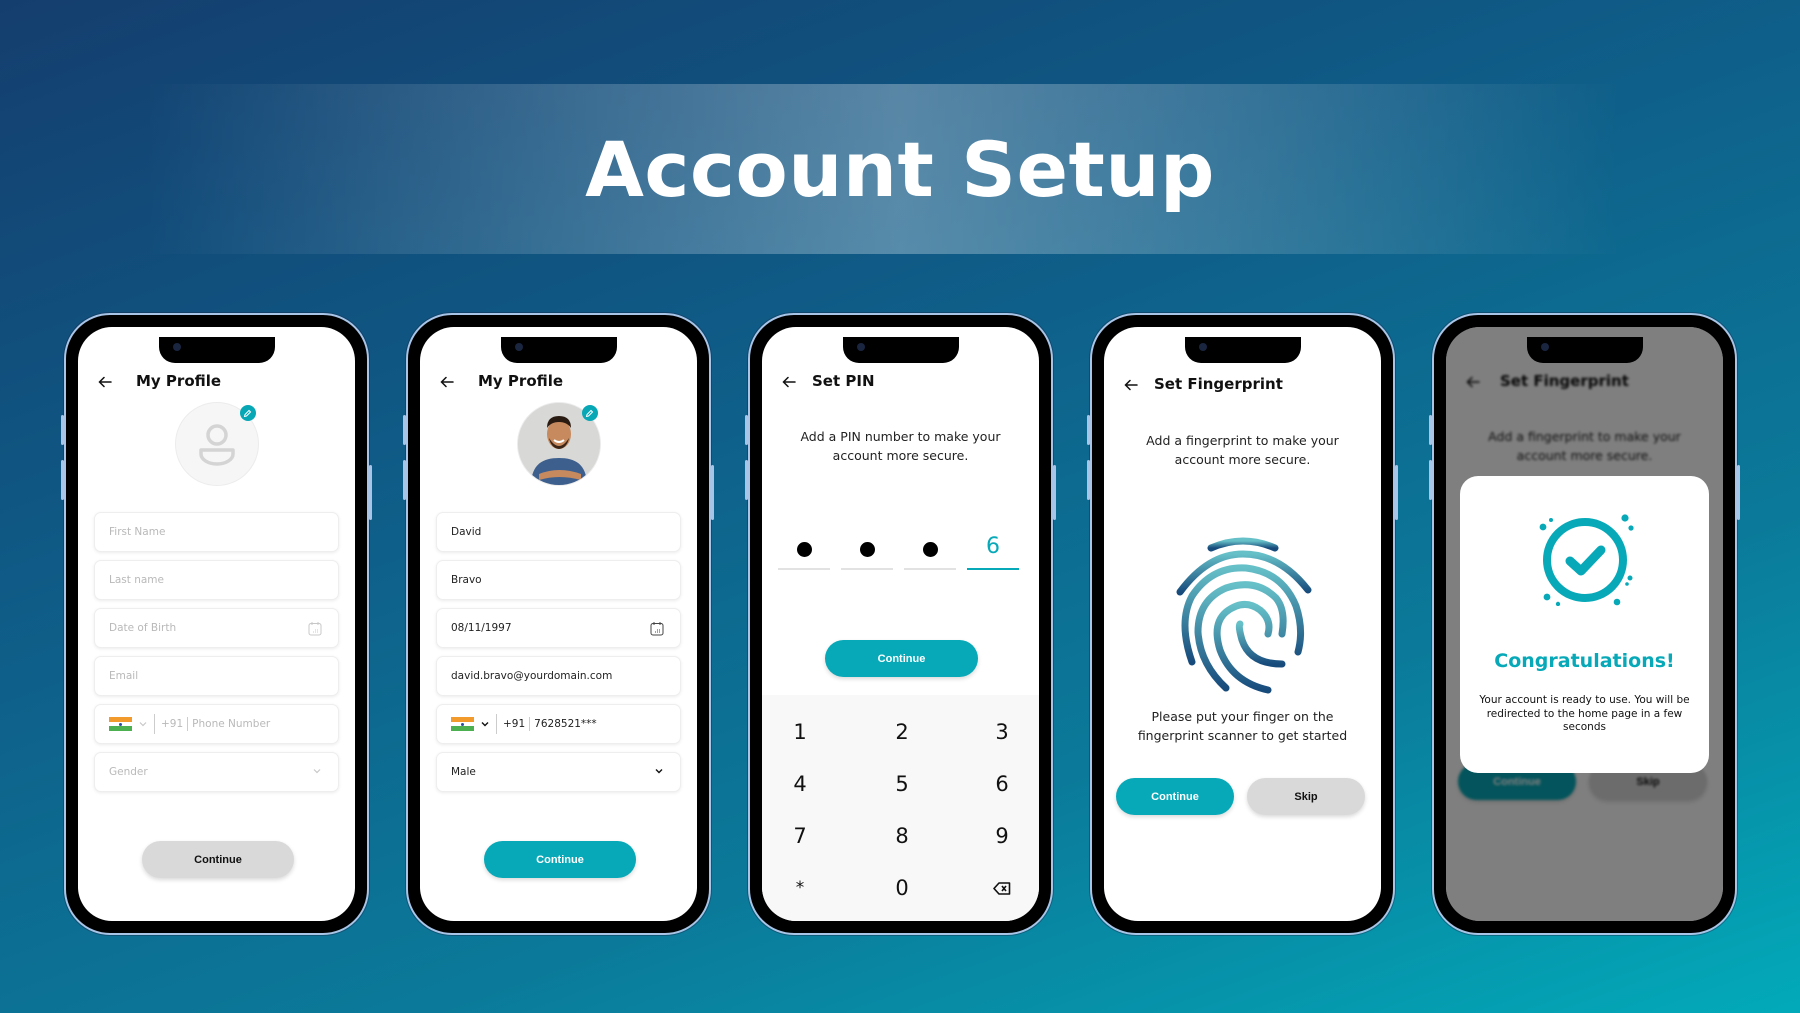 The image size is (1800, 1013). Describe the element at coordinates (558, 772) in the screenshot. I see `gender-select: Male` at that location.